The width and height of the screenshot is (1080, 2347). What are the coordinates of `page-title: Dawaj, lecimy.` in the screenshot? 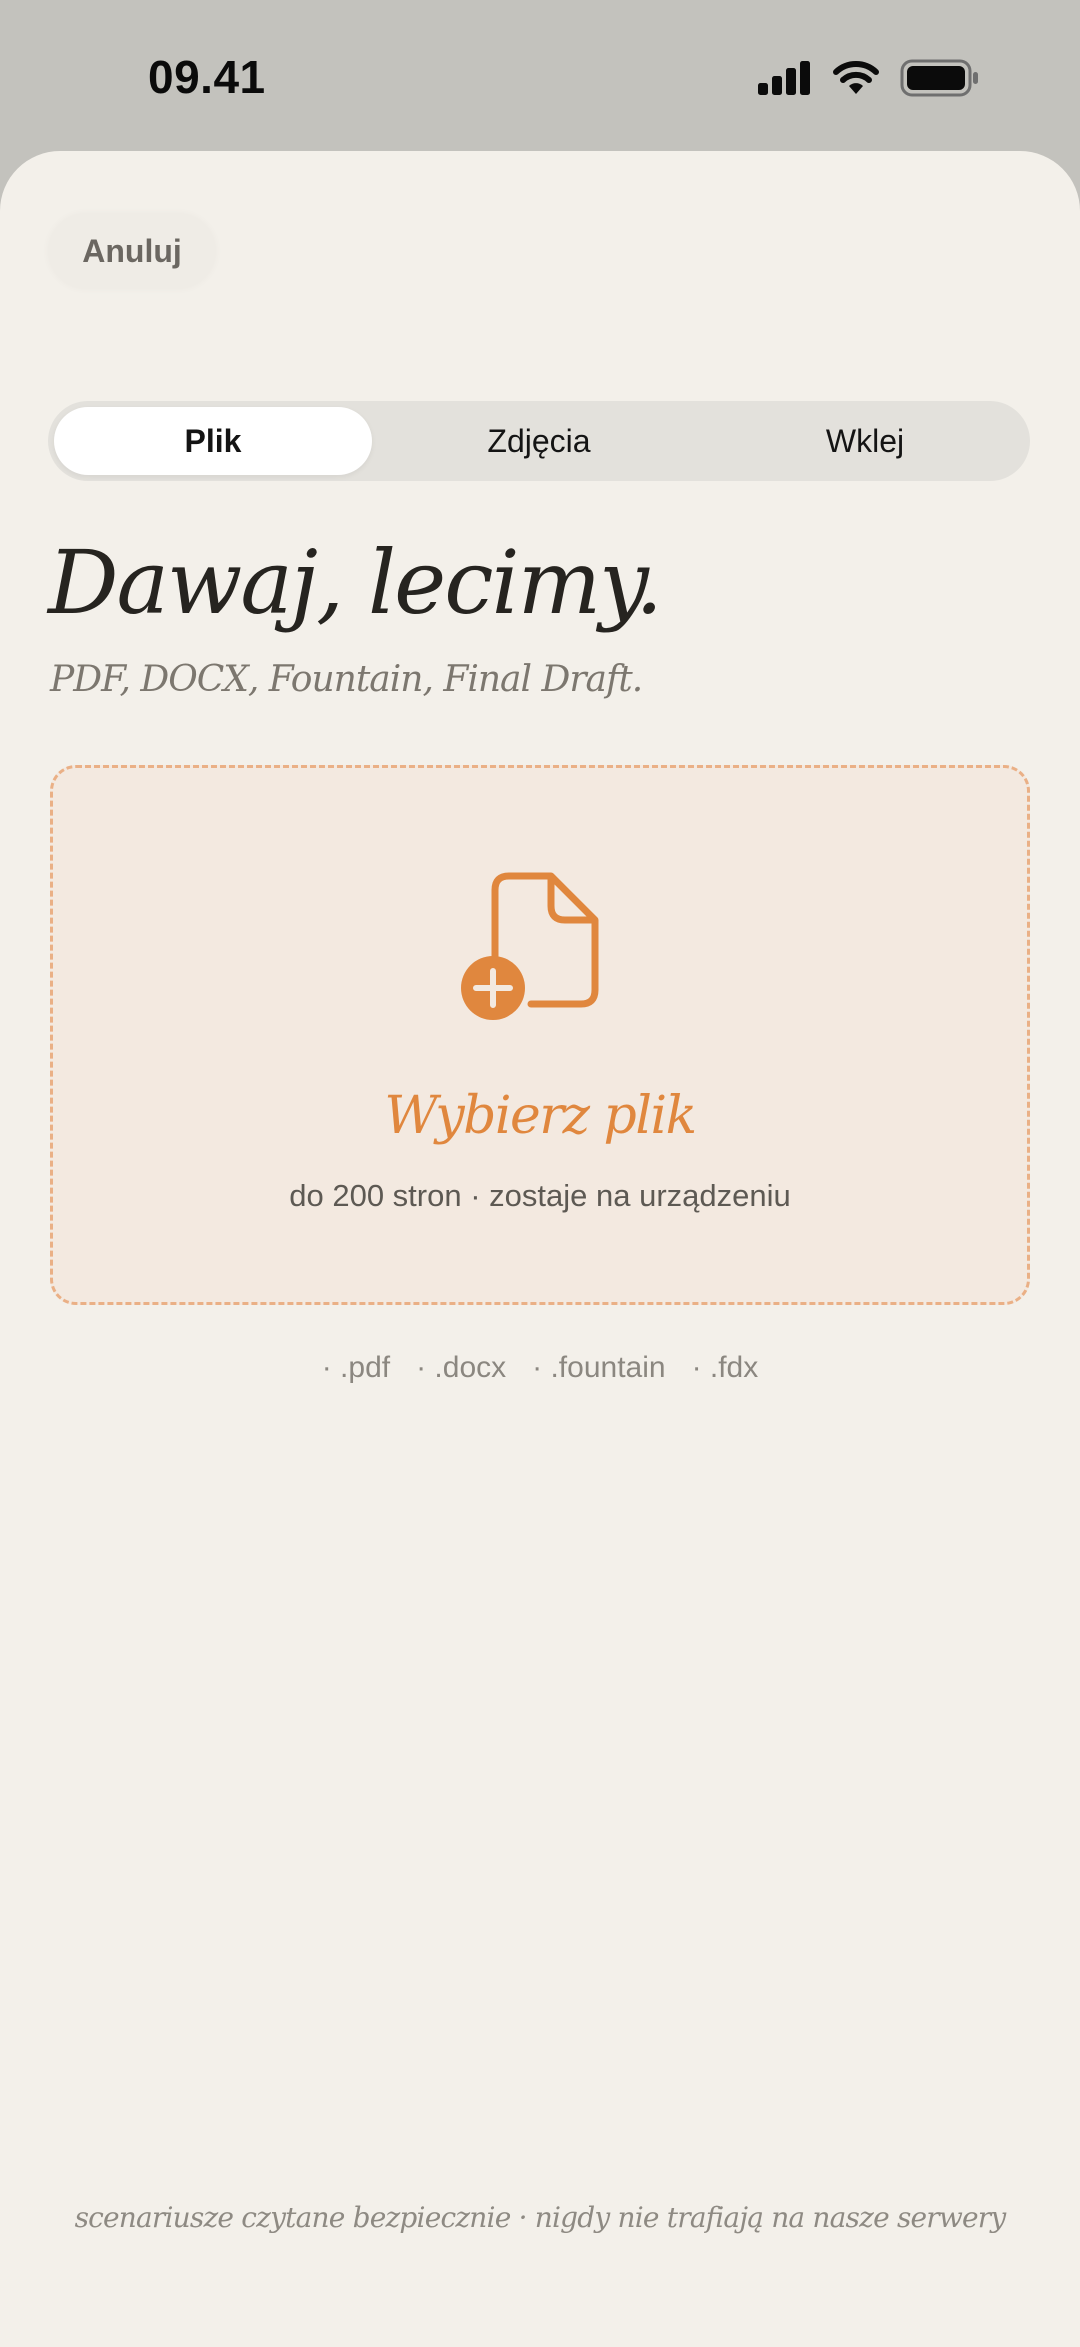 It's located at (355, 582).